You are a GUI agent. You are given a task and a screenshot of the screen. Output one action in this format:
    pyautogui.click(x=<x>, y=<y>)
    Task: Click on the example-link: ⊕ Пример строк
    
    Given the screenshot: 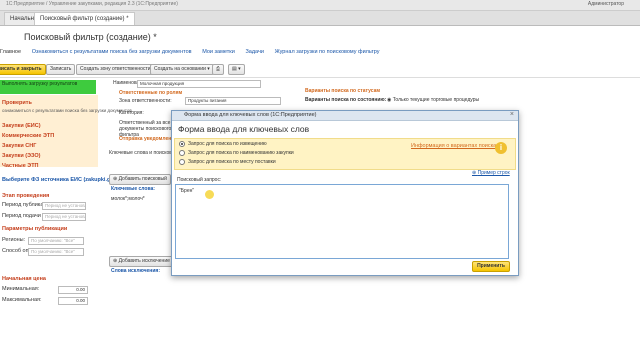 What is the action you would take?
    pyautogui.click(x=491, y=173)
    